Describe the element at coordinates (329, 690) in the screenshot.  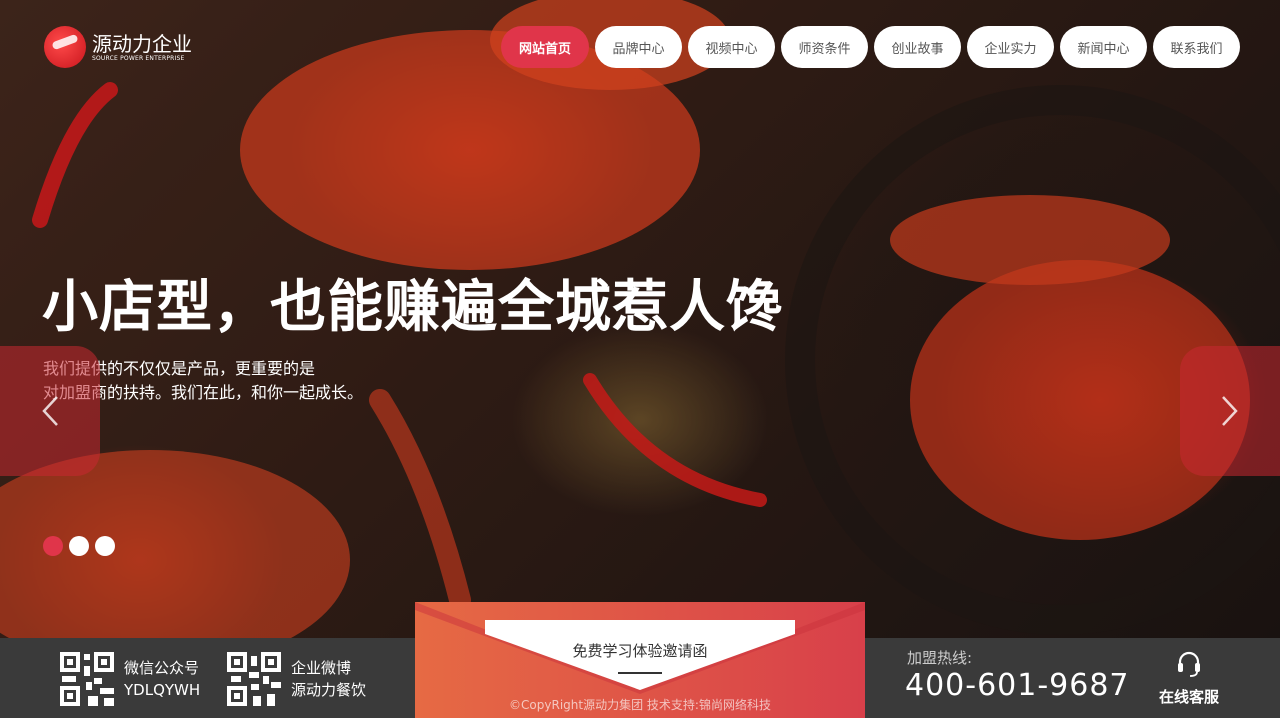
I see `weibo-id: 源动力餐饮` at that location.